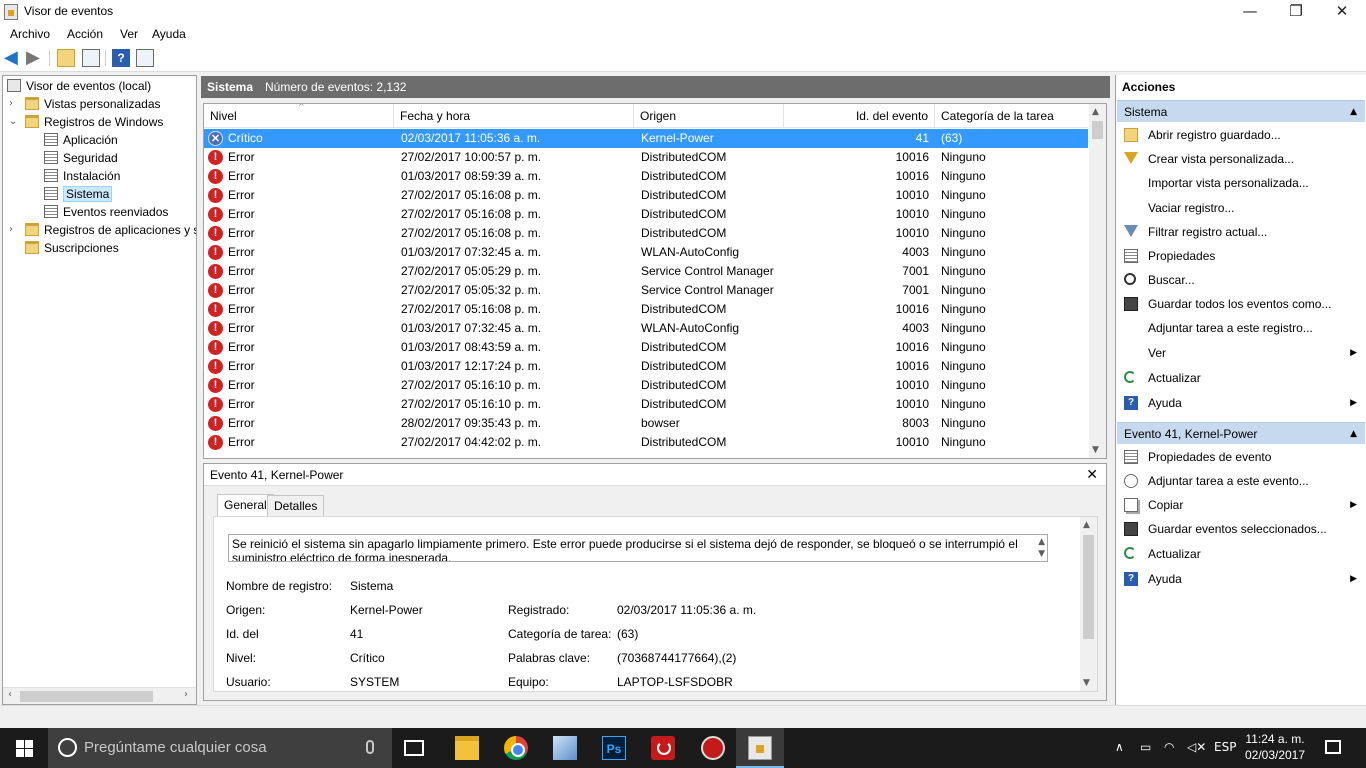 This screenshot has width=1366, height=768. What do you see at coordinates (1241, 353) in the screenshot?
I see `action-item: Ver ▶` at bounding box center [1241, 353].